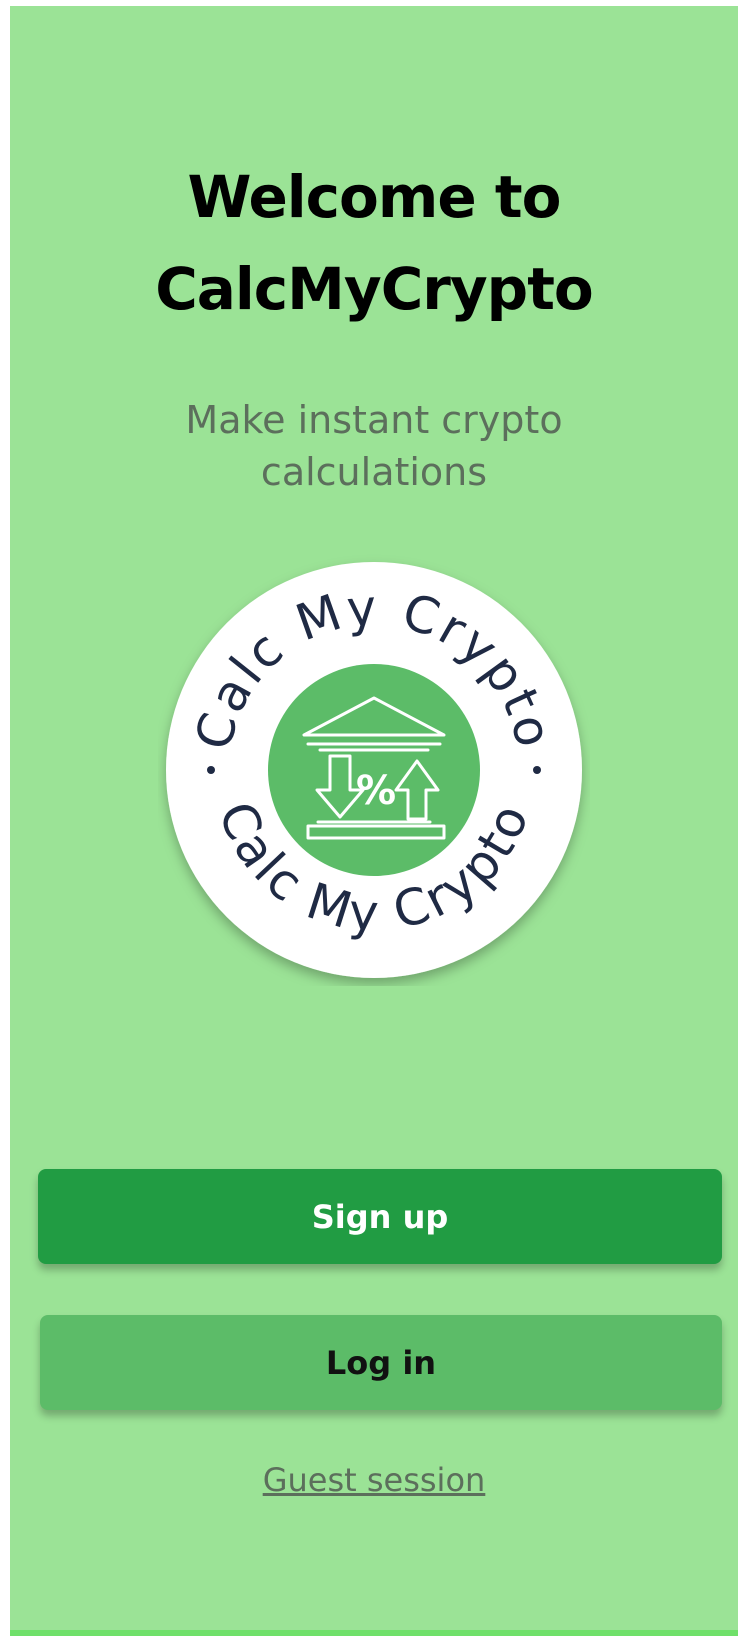 This screenshot has width=746, height=1636. What do you see at coordinates (374, 446) in the screenshot?
I see `welcome-subtitle: Make instant crypto calculations` at bounding box center [374, 446].